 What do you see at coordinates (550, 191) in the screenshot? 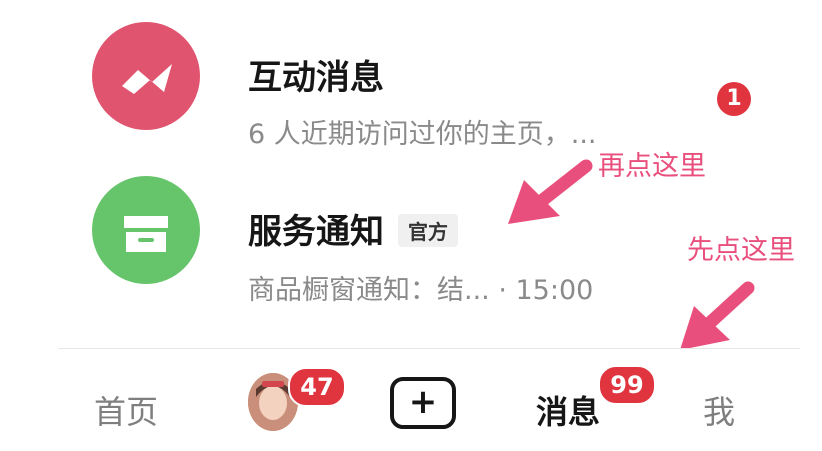
I see `arrow-to-service-row-icon` at bounding box center [550, 191].